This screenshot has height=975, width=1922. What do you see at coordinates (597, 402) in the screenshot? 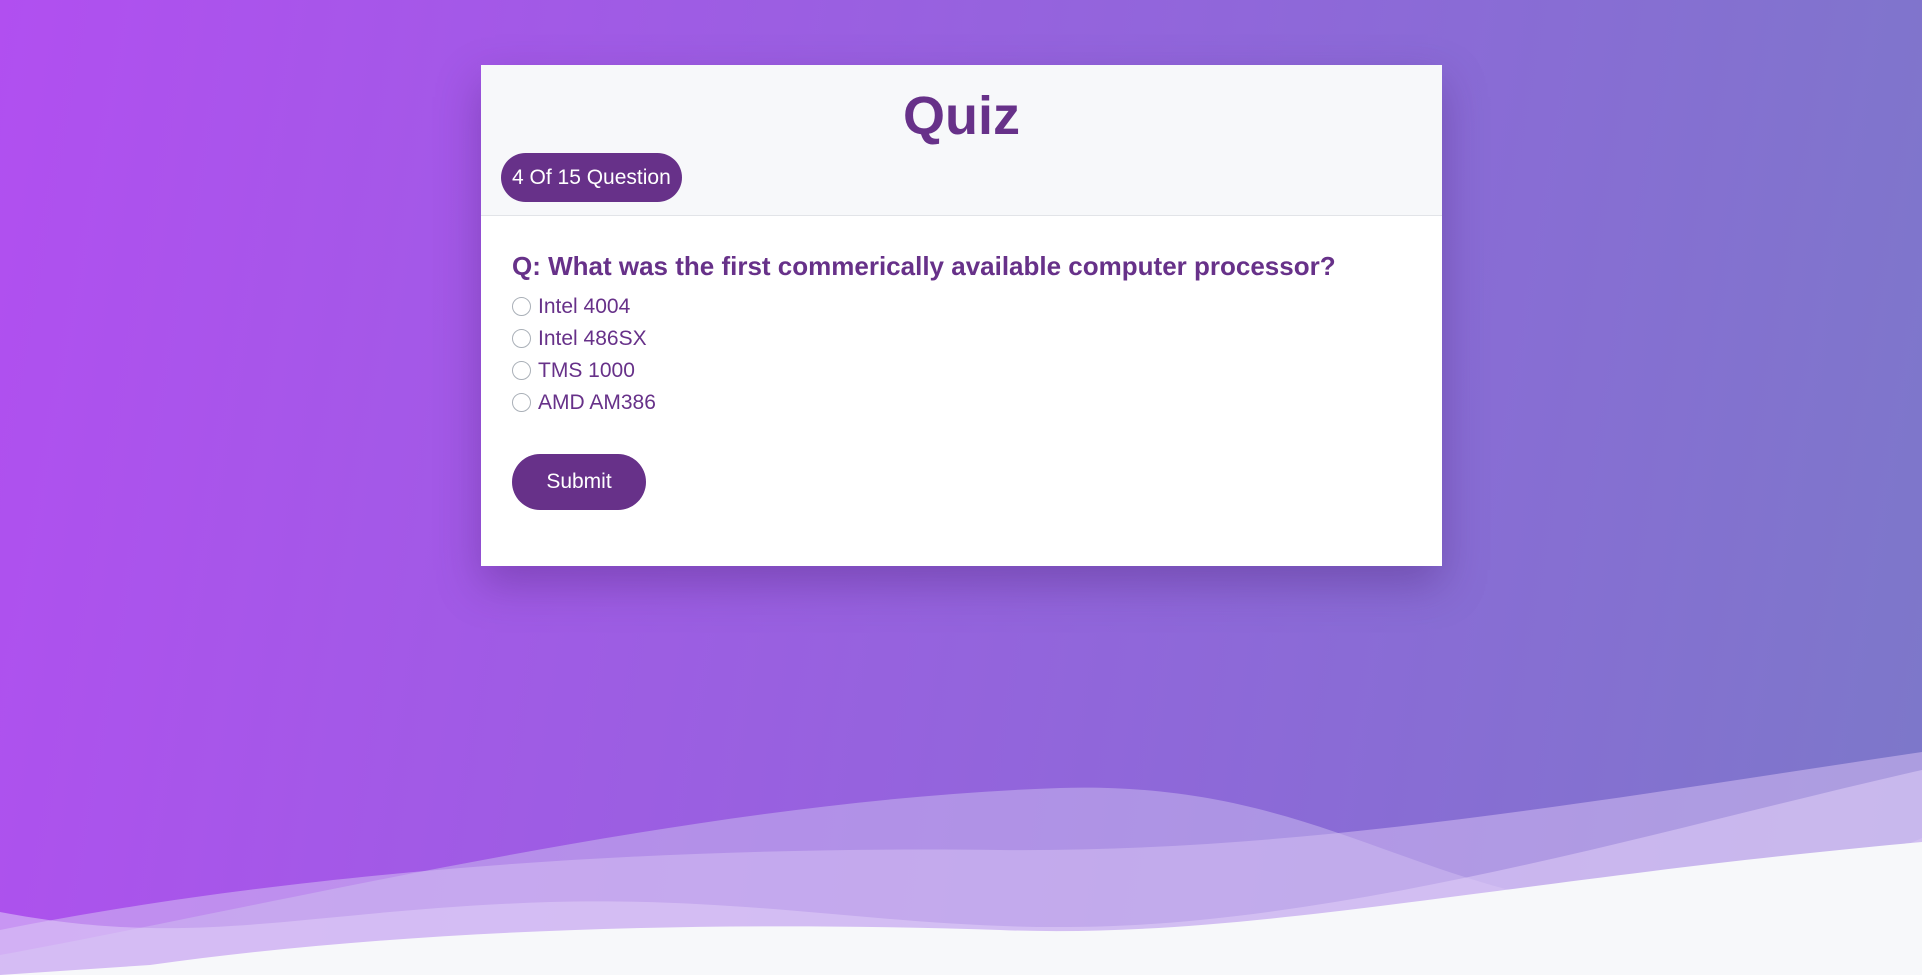
I see `answer-label: AMD AM386` at bounding box center [597, 402].